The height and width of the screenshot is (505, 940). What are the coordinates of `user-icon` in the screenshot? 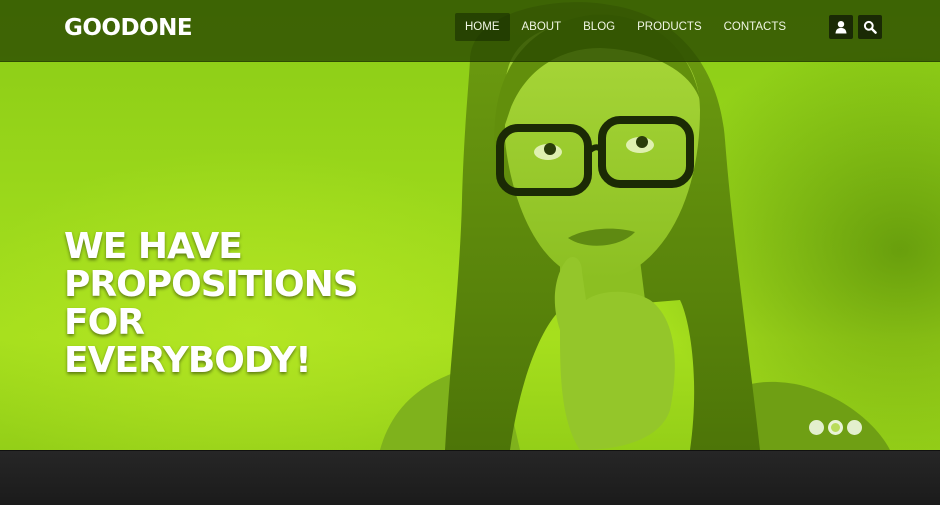 It's located at (841, 27).